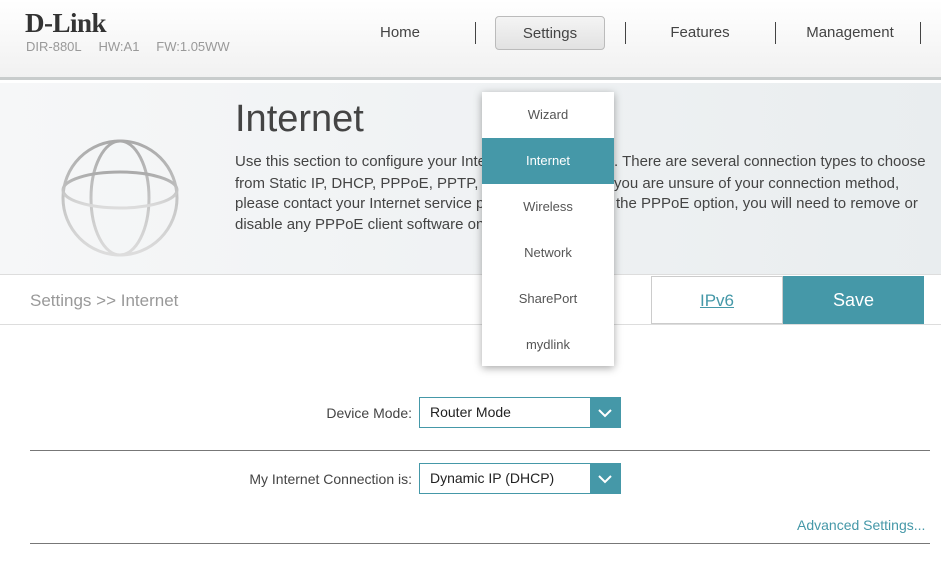 The width and height of the screenshot is (941, 570). I want to click on connection-type-select: Dynamic IP (DHCP), so click(520, 478).